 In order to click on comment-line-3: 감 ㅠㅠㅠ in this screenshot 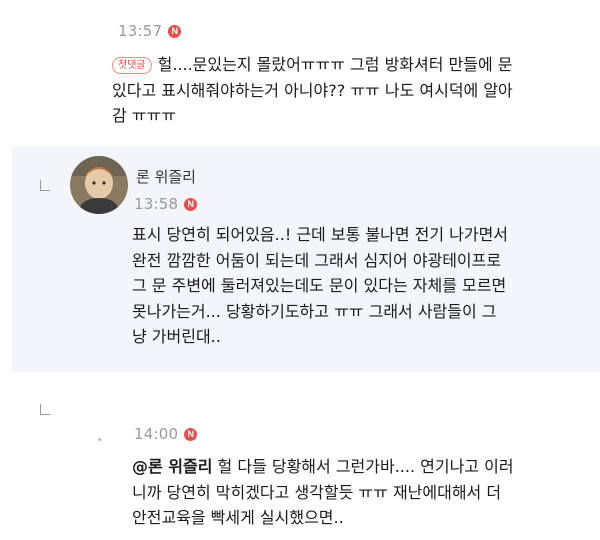, I will do `click(144, 115)`.